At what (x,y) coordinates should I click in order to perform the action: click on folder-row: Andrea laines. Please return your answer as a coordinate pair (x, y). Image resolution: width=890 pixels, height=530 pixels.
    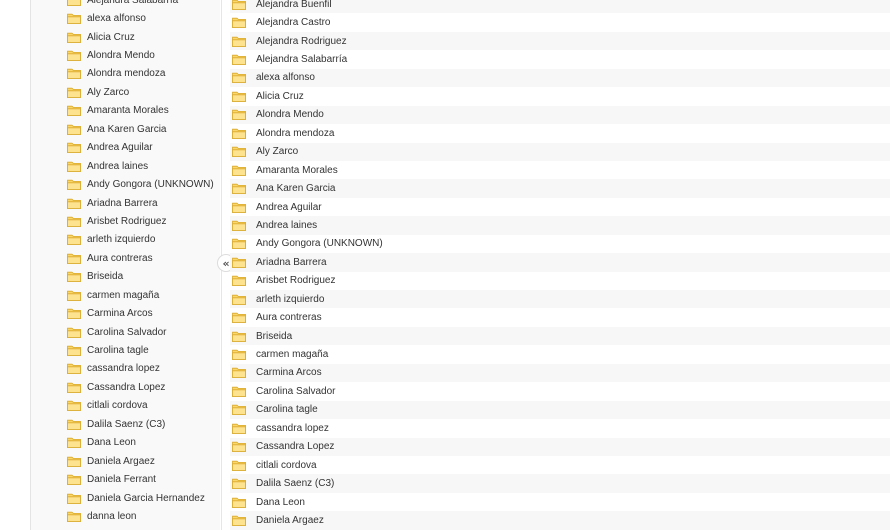
    Looking at the image, I should click on (560, 225).